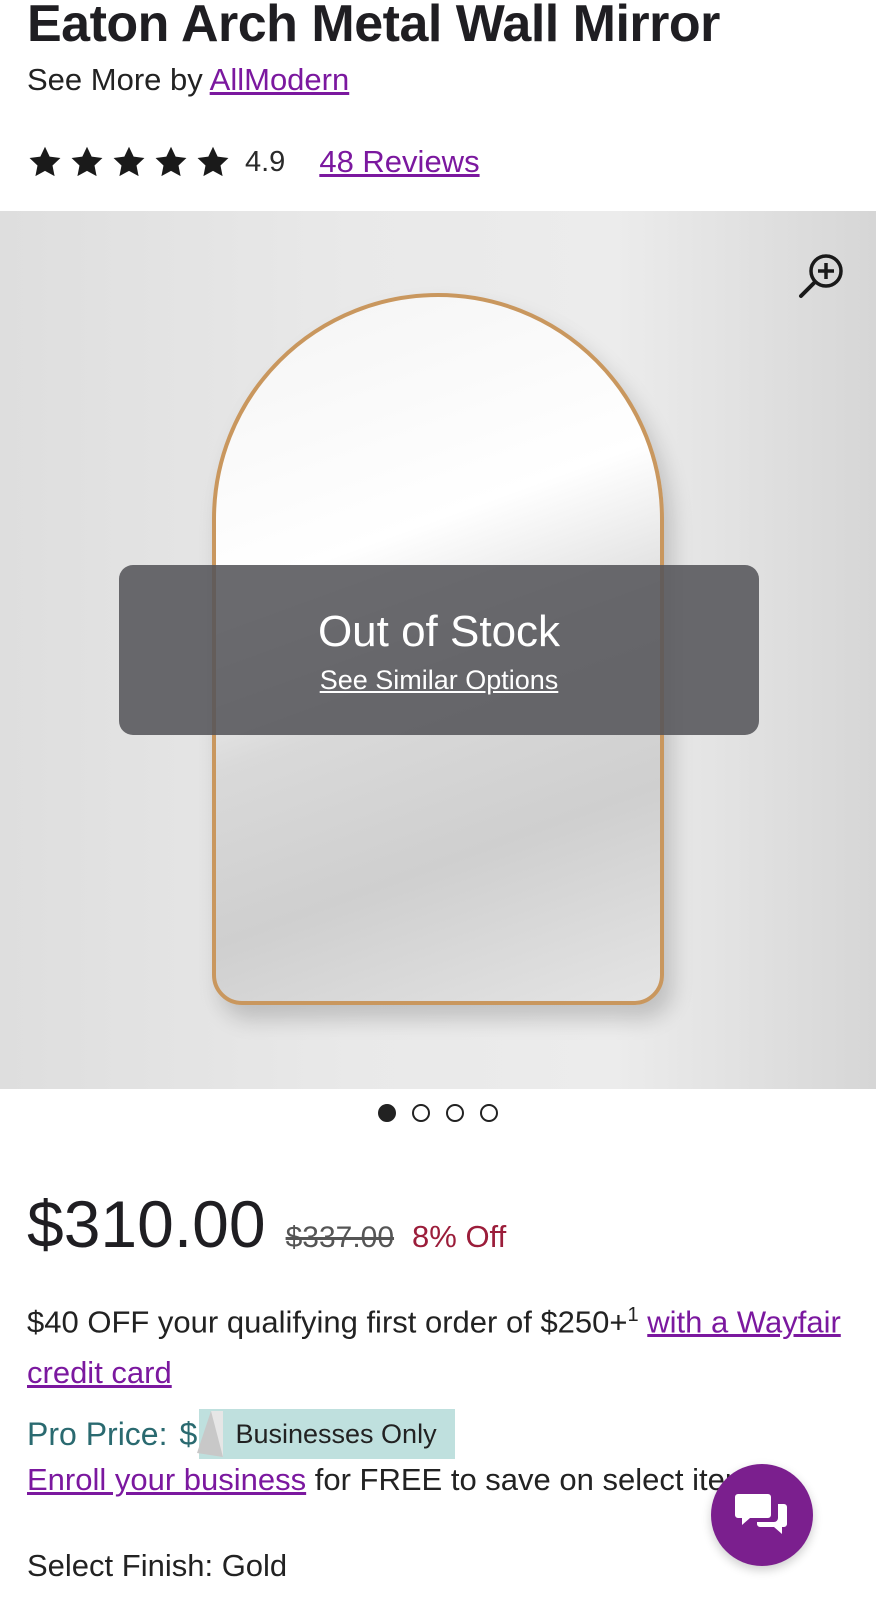  I want to click on rating-summary: 4.9 48 Reviews, so click(253, 162).